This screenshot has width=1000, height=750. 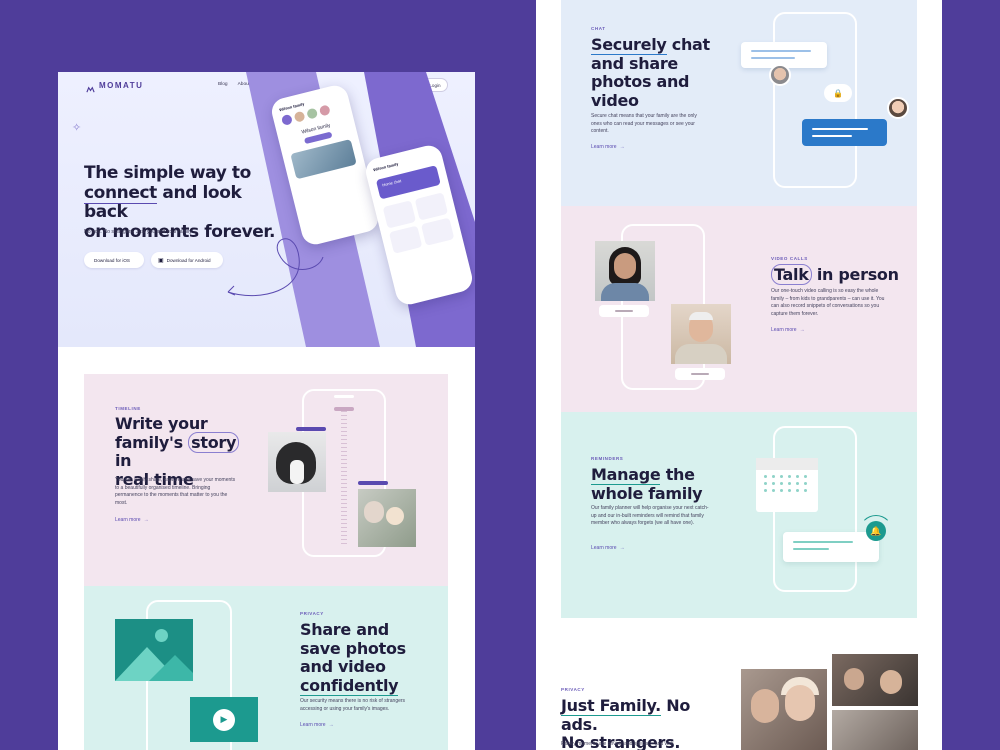 I want to click on chat-title-line3: photos and, so click(x=640, y=81).